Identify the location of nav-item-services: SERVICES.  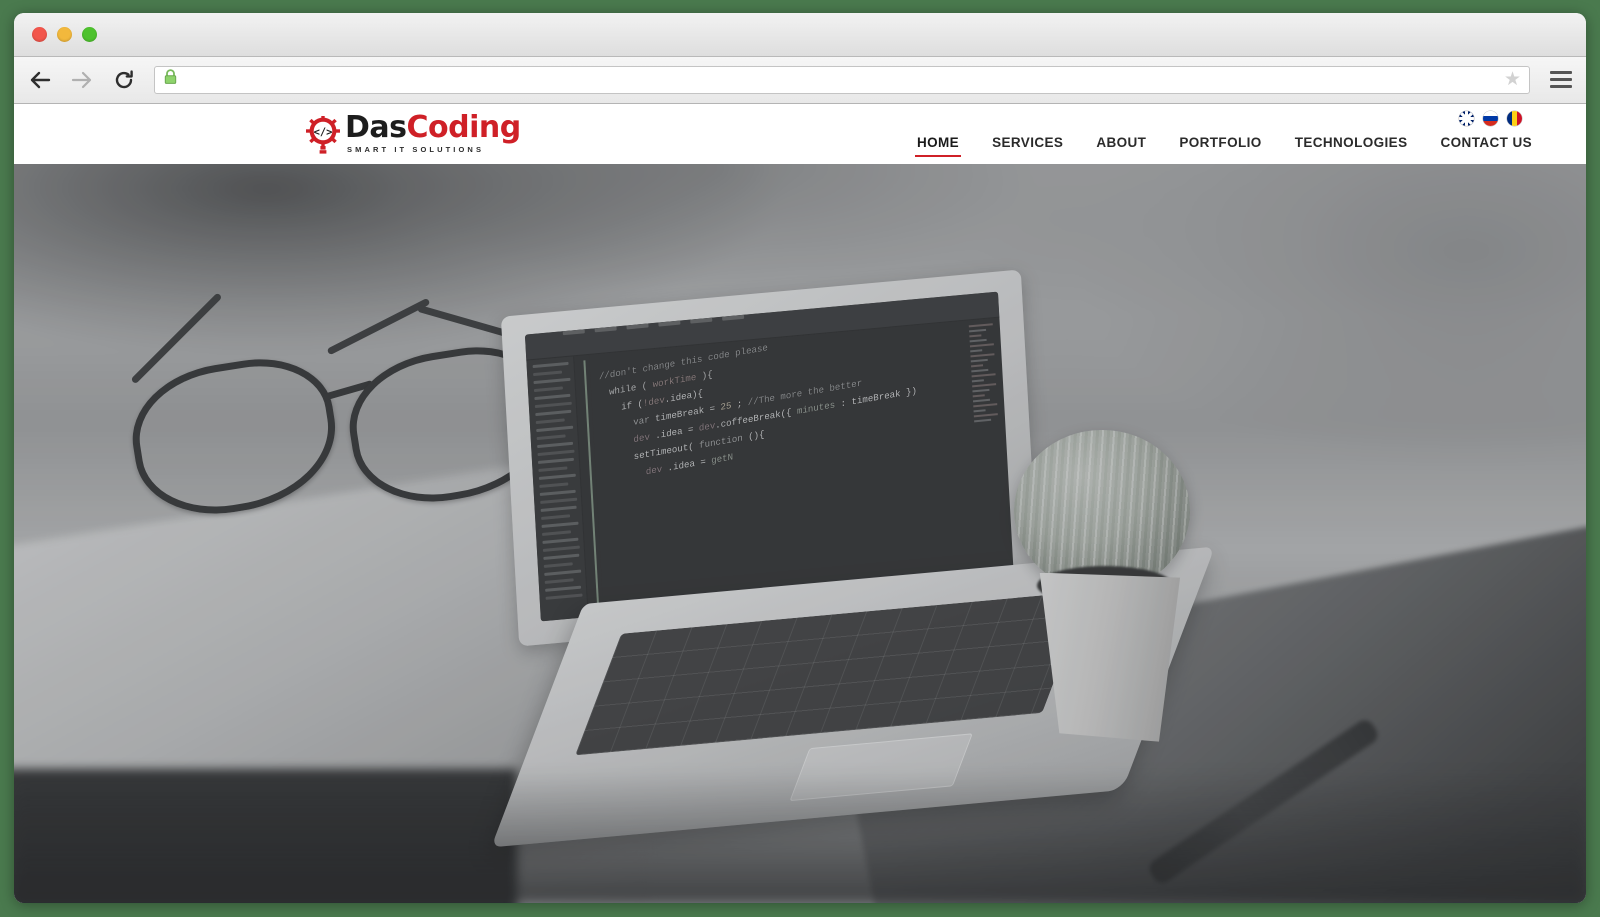
(1027, 144).